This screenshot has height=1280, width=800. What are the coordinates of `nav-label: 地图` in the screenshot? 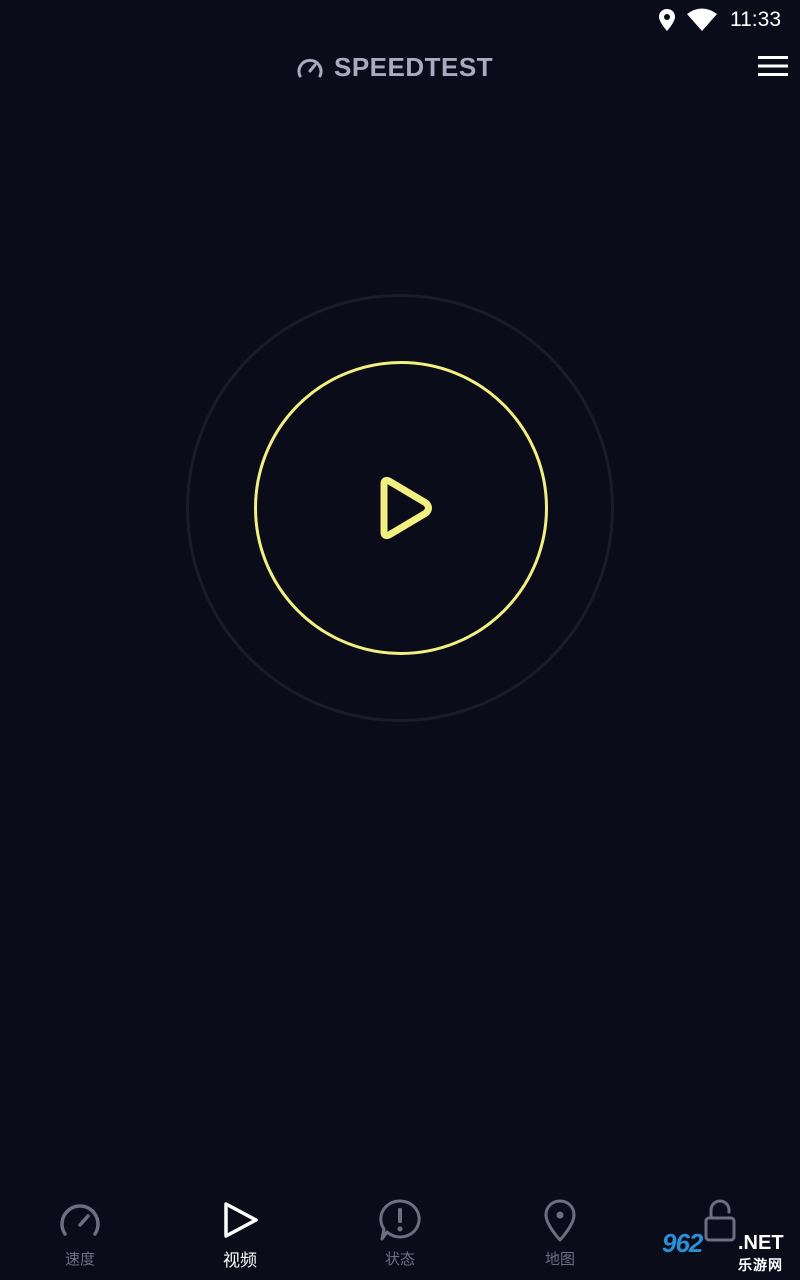 It's located at (559, 1259).